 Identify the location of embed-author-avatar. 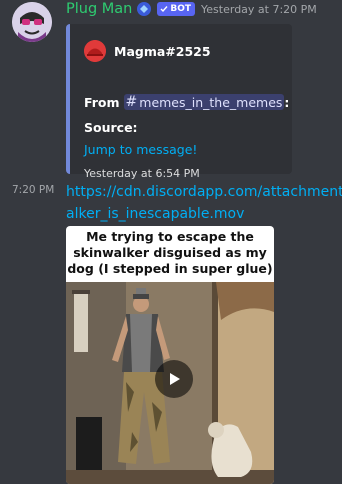
(95, 51).